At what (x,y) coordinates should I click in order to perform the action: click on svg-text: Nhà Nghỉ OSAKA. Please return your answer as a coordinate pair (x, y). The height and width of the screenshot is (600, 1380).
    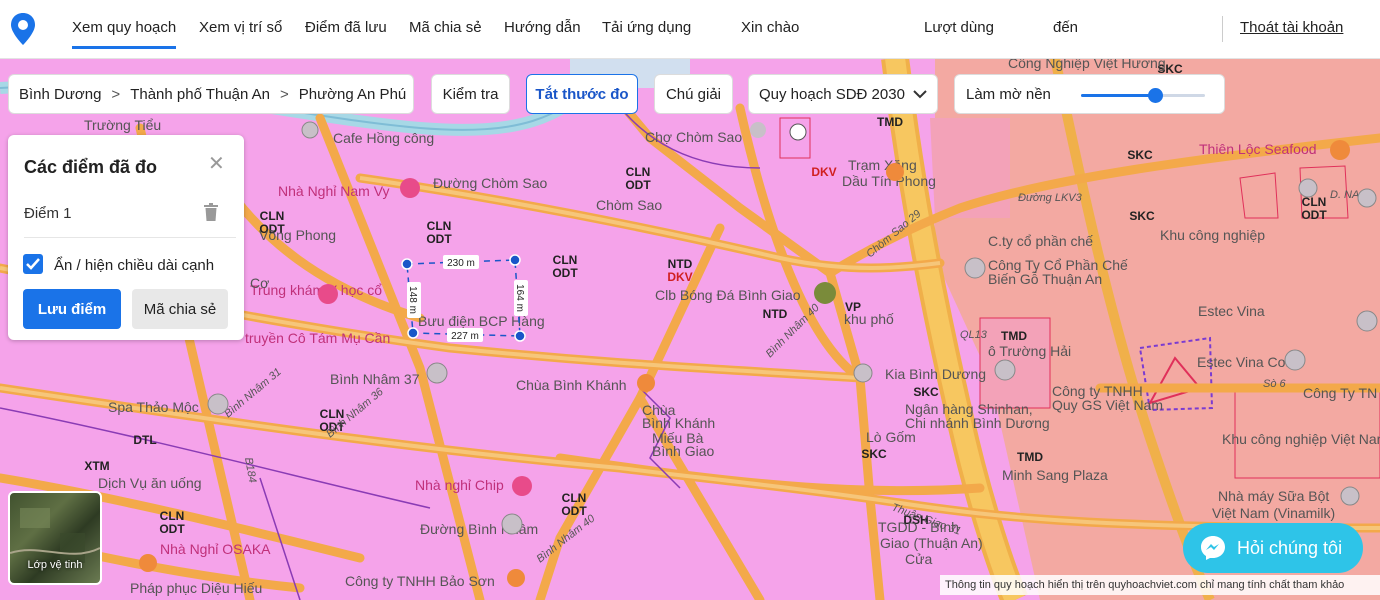
    Looking at the image, I should click on (215, 549).